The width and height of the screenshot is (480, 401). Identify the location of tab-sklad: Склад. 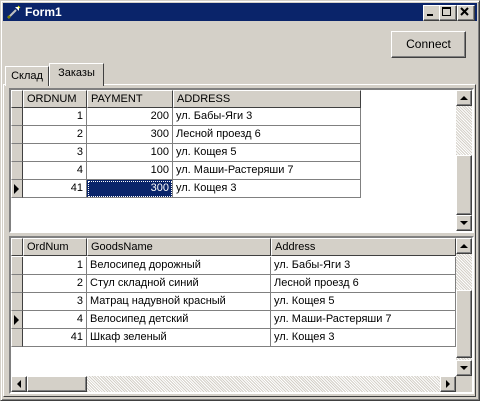
(27, 76).